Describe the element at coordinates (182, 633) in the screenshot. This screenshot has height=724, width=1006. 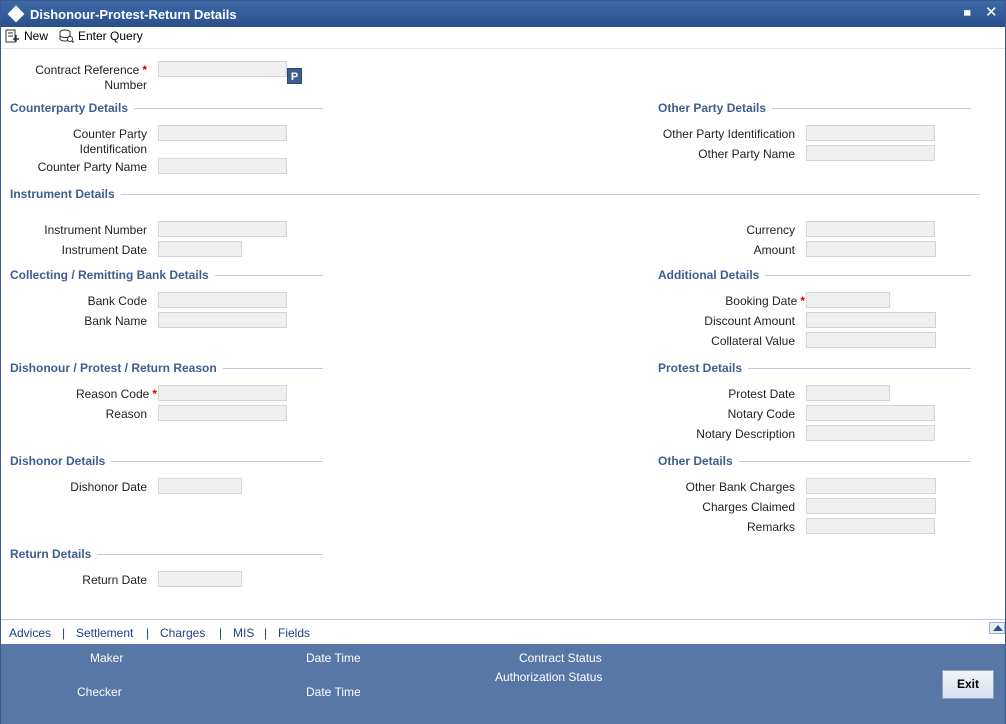
I see `tab-charges: Charges` at that location.